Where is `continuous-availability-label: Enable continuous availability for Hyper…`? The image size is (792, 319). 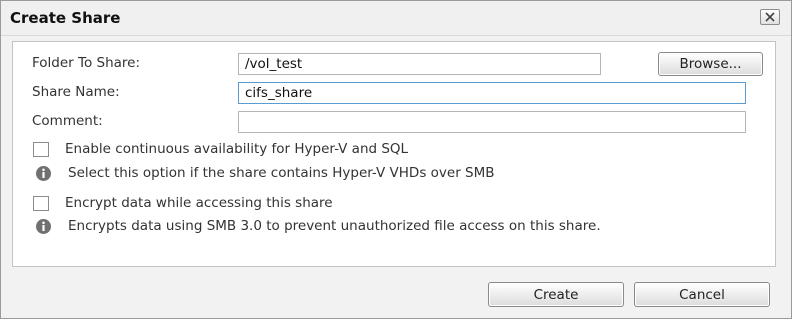
continuous-availability-label: Enable continuous availability for Hyper… is located at coordinates (236, 149).